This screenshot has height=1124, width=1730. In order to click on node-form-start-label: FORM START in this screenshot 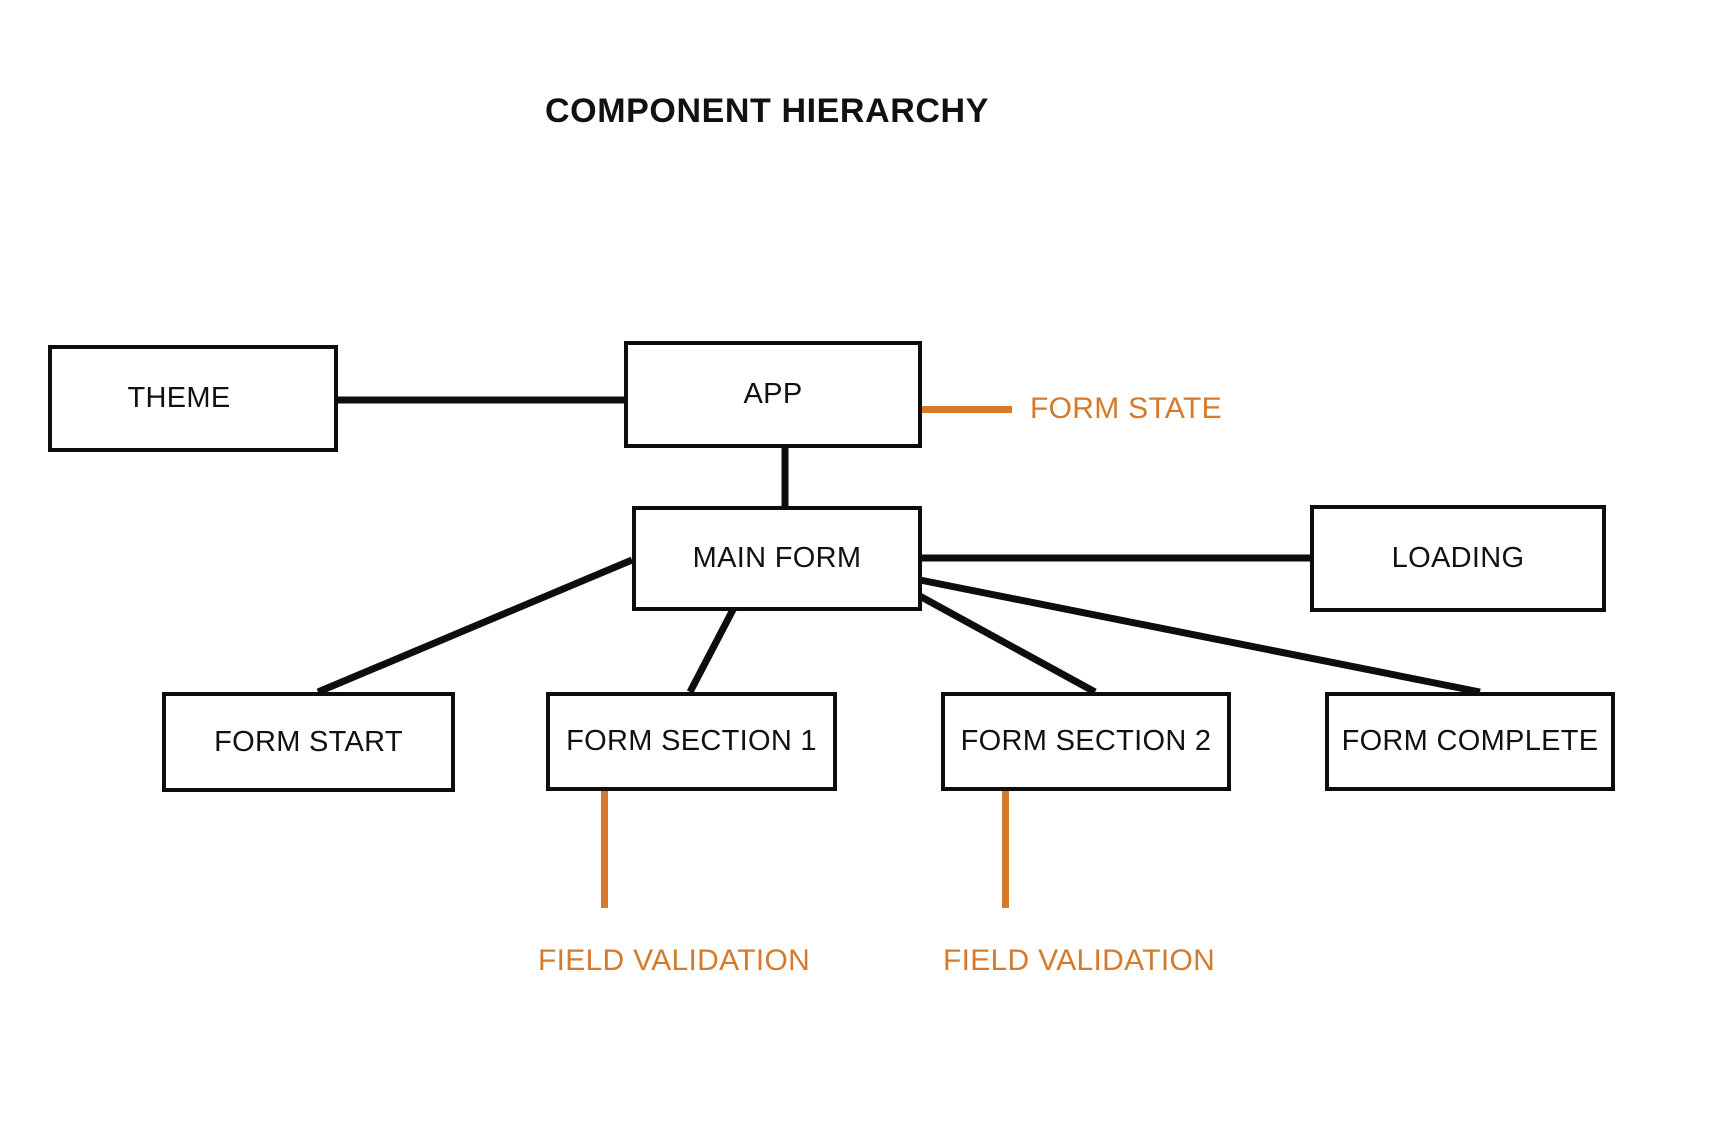, I will do `click(308, 741)`.